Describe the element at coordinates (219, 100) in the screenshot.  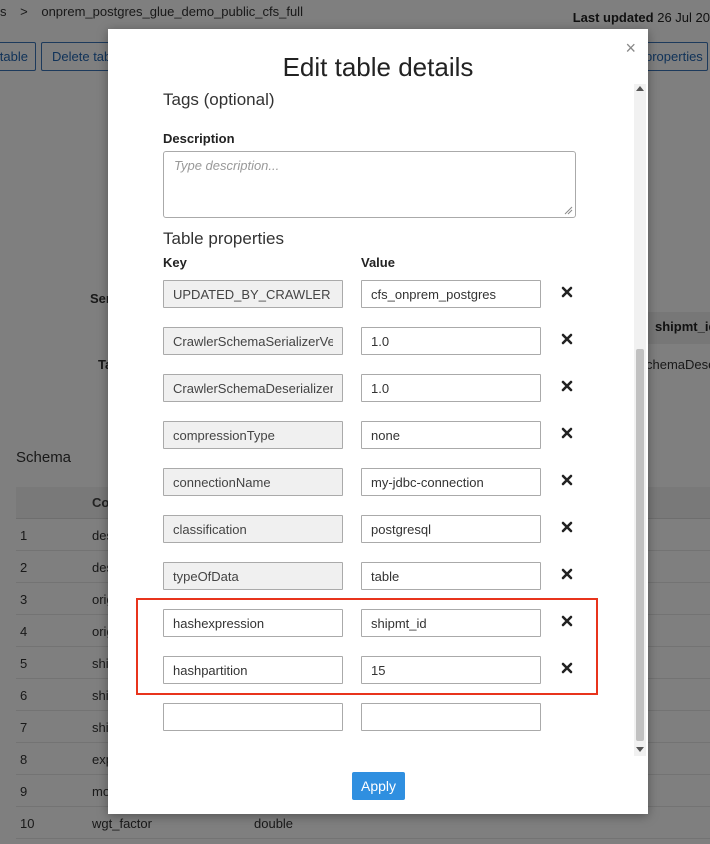
I see `tags-label: Tags (optional)` at that location.